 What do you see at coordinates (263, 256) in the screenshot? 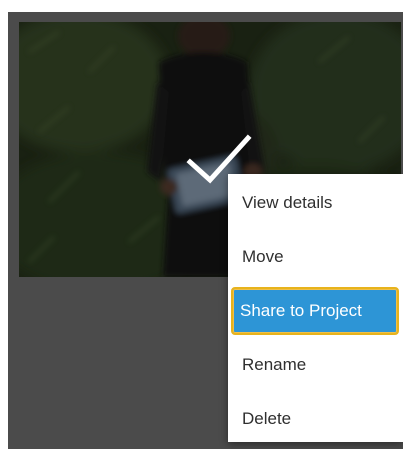
I see `menu-item-label: Move` at bounding box center [263, 256].